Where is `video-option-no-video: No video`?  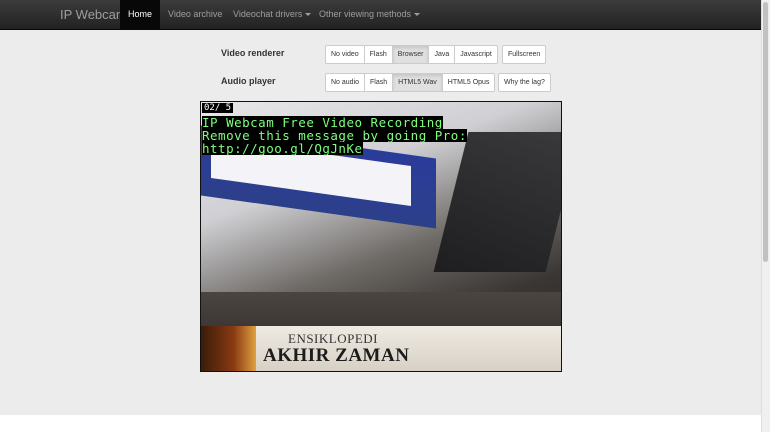 video-option-no-video: No video is located at coordinates (345, 54).